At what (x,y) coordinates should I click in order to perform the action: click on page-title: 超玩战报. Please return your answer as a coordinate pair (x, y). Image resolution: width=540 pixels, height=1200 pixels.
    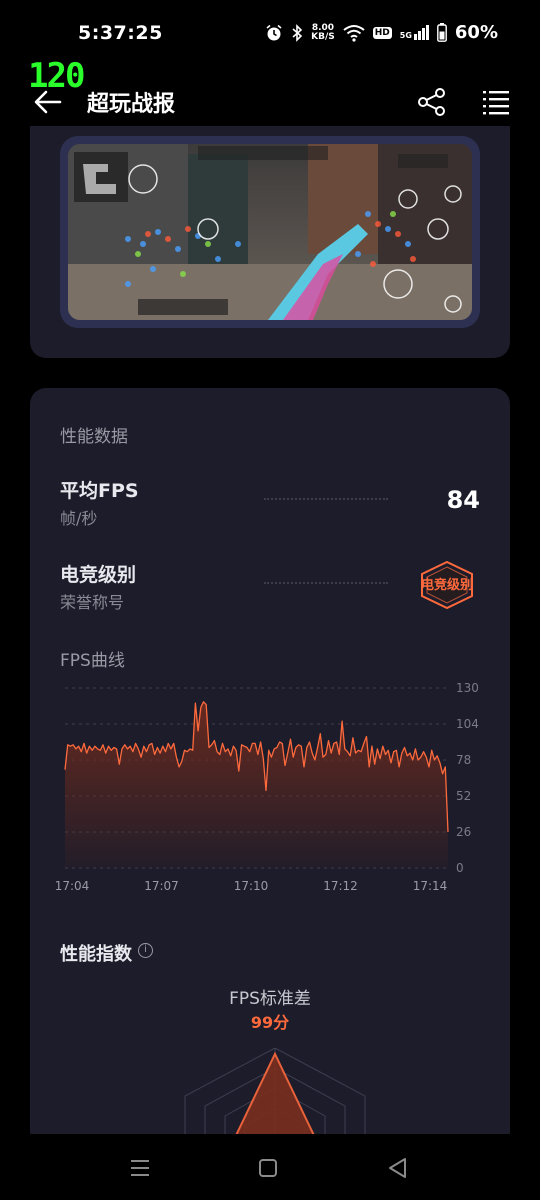
    Looking at the image, I should click on (131, 104).